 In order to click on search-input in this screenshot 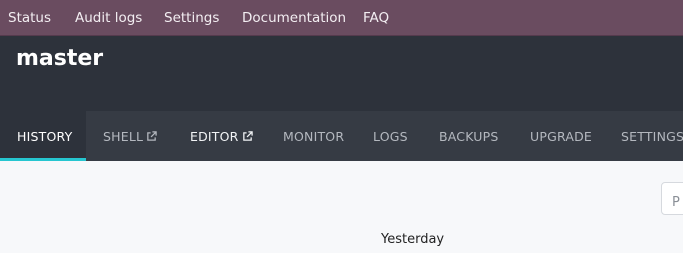, I will do `click(672, 198)`.